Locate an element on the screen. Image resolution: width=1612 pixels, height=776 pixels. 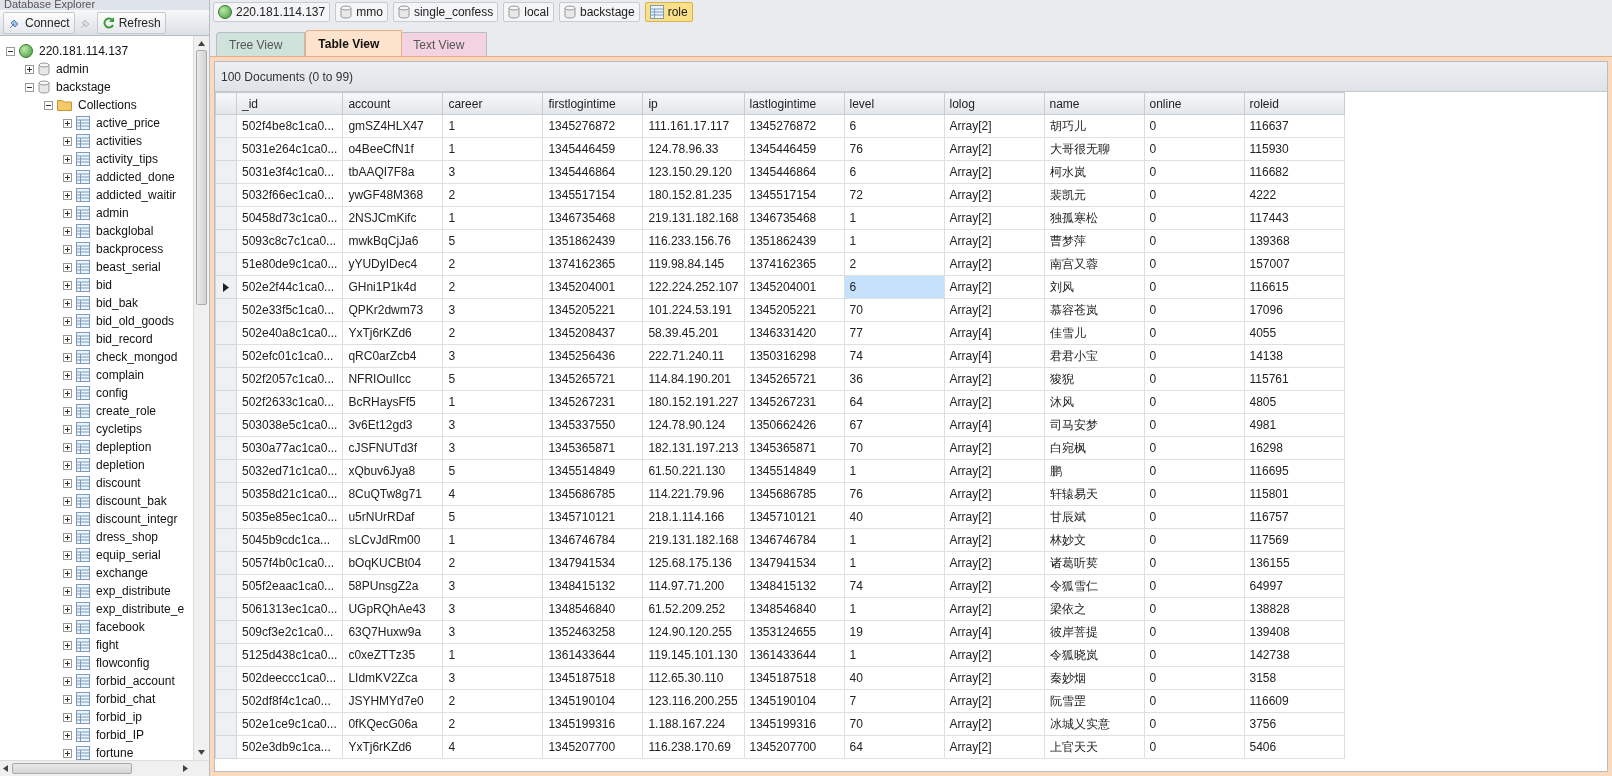
column-header: _id is located at coordinates (289, 103).